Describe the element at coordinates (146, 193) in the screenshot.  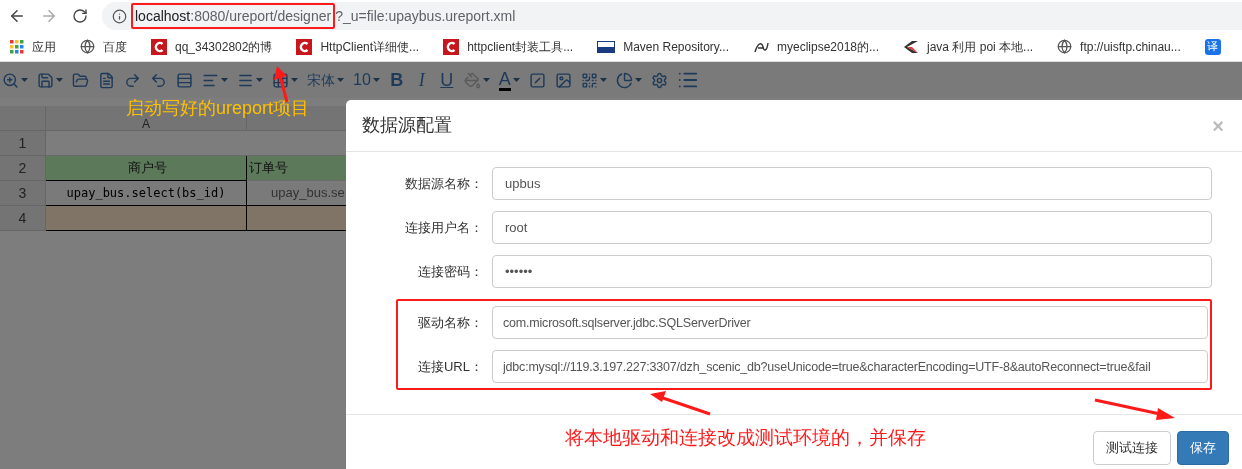
I see `table-cell: upay_bus.select(bs_id)` at that location.